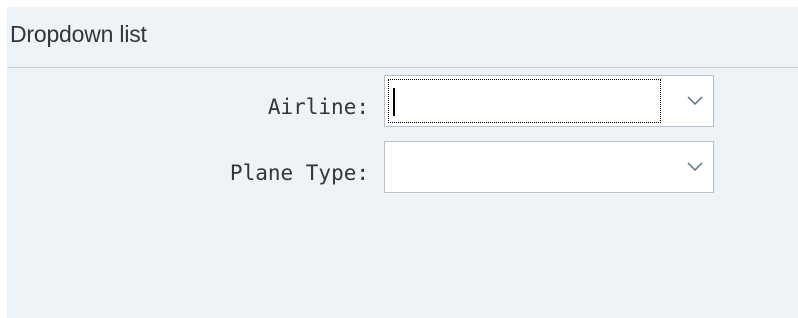 This screenshot has width=798, height=318. What do you see at coordinates (299, 173) in the screenshot?
I see `plane-type-label: Plane Type:` at bounding box center [299, 173].